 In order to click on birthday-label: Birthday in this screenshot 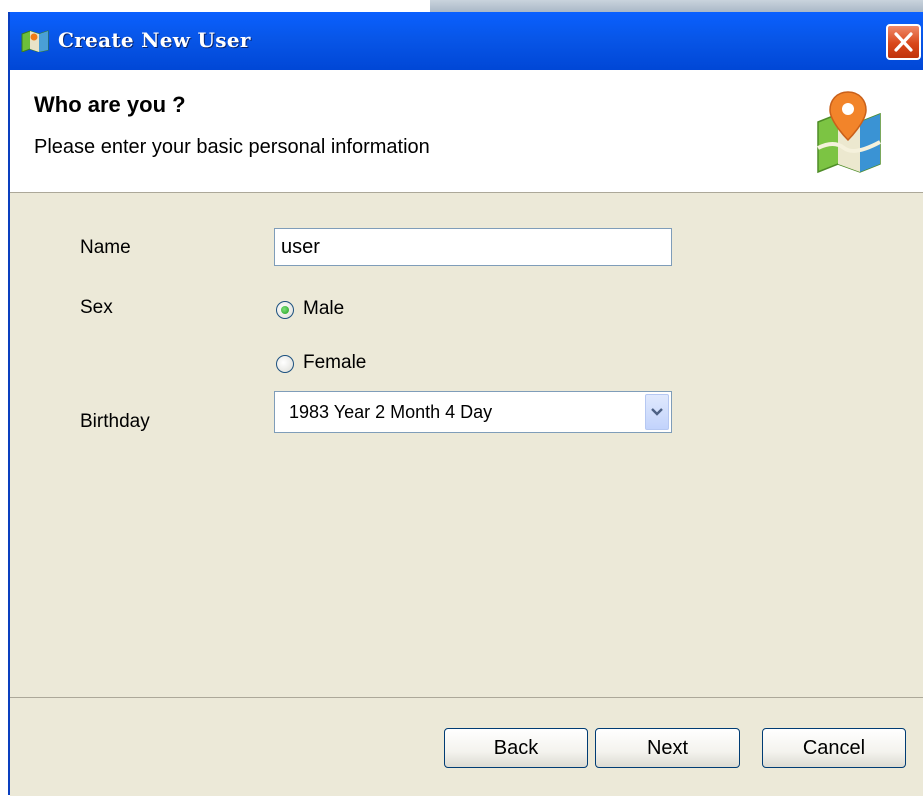, I will do `click(115, 421)`.